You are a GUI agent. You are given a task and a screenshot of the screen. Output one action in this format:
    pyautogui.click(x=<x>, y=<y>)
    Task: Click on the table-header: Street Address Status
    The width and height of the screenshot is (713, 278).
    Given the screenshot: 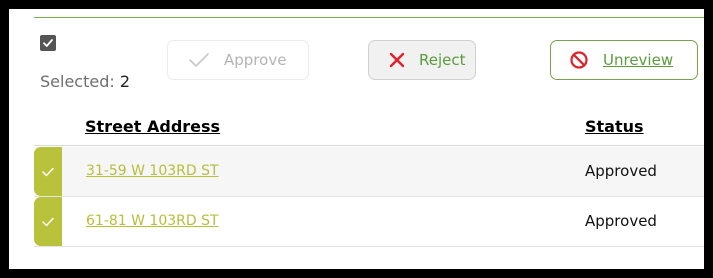 What is the action you would take?
    pyautogui.click(x=369, y=127)
    